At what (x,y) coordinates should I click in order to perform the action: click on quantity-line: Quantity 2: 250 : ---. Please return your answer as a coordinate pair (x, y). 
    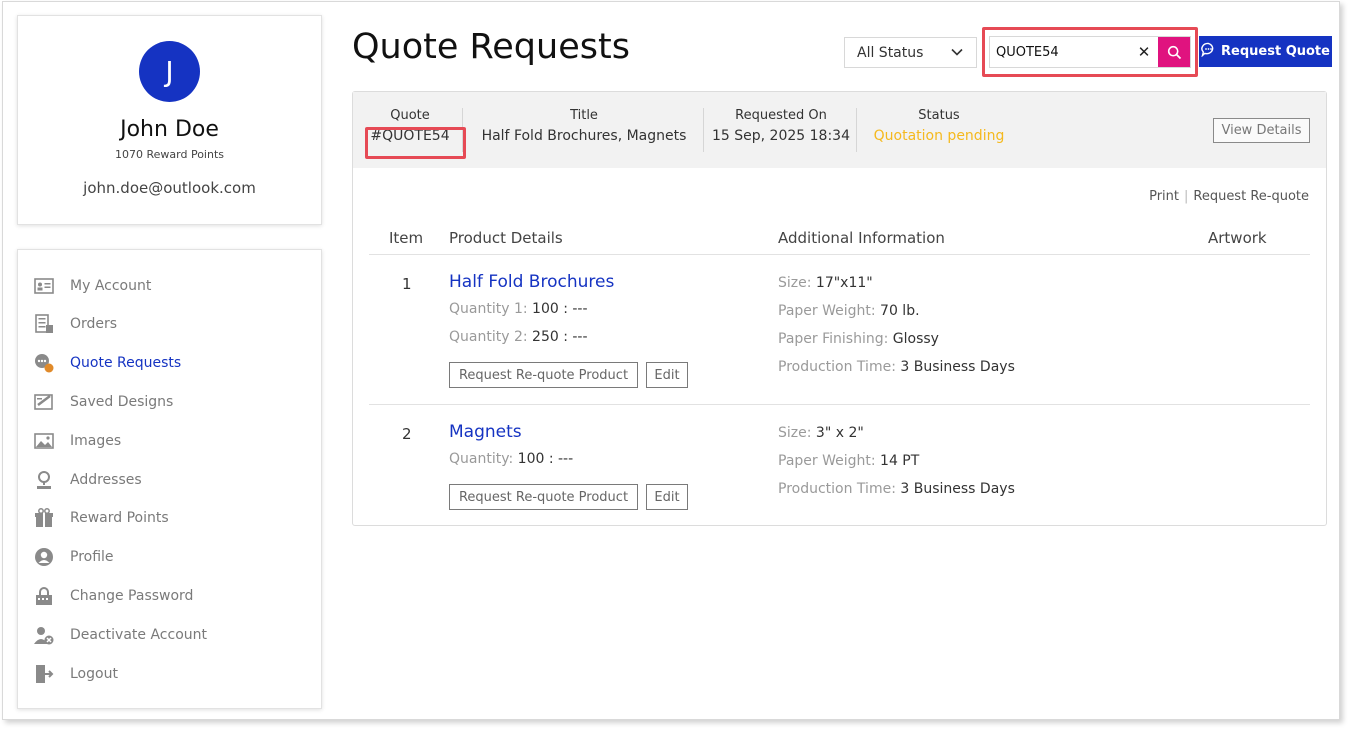
    Looking at the image, I should click on (518, 337).